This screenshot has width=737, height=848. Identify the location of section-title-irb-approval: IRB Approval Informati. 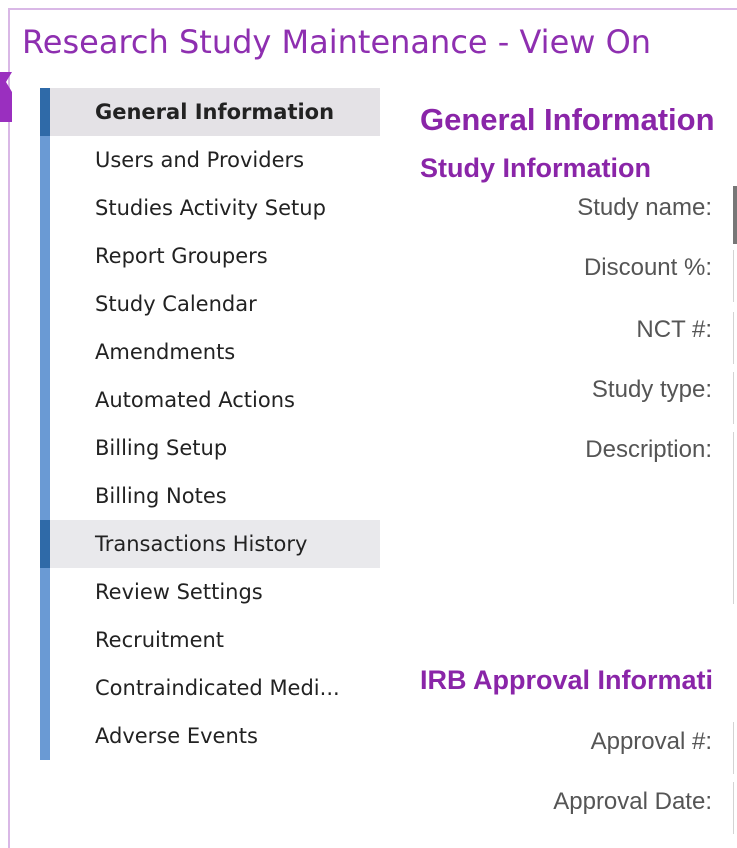
(567, 680).